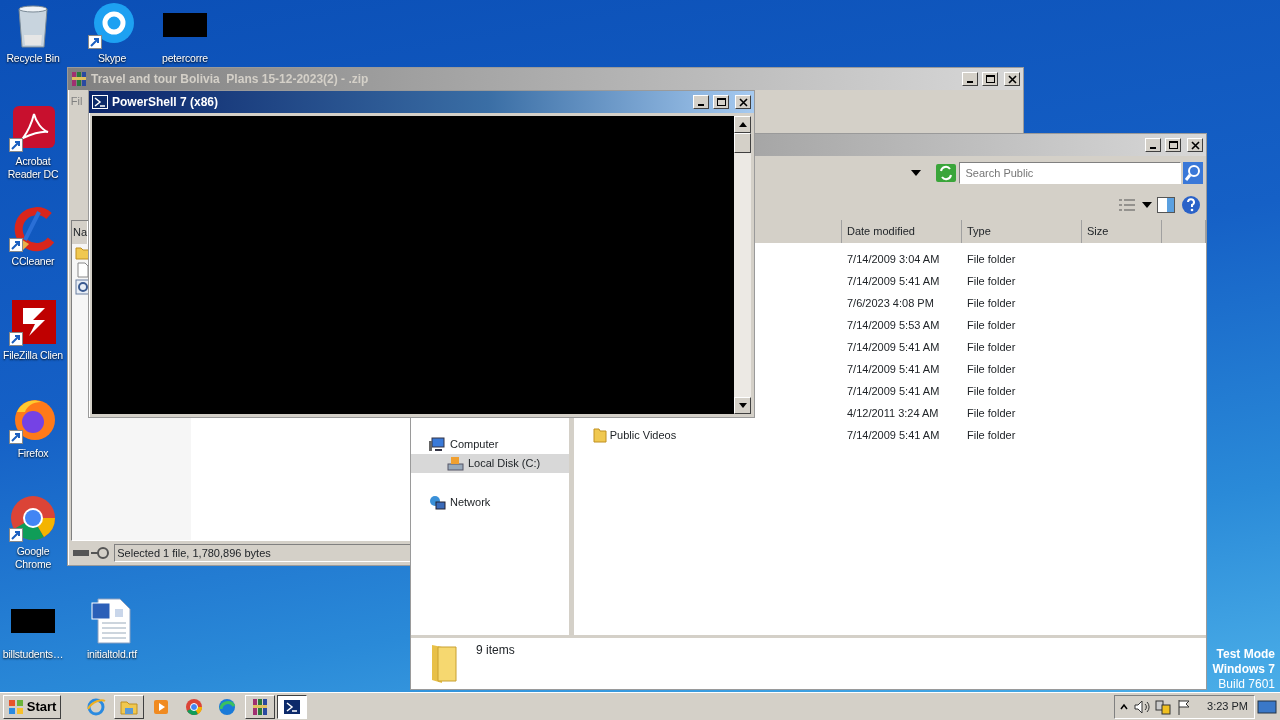 This screenshot has width=1280, height=720. Describe the element at coordinates (33, 355) in the screenshot. I see `icon-label: FileZilla Clien` at that location.